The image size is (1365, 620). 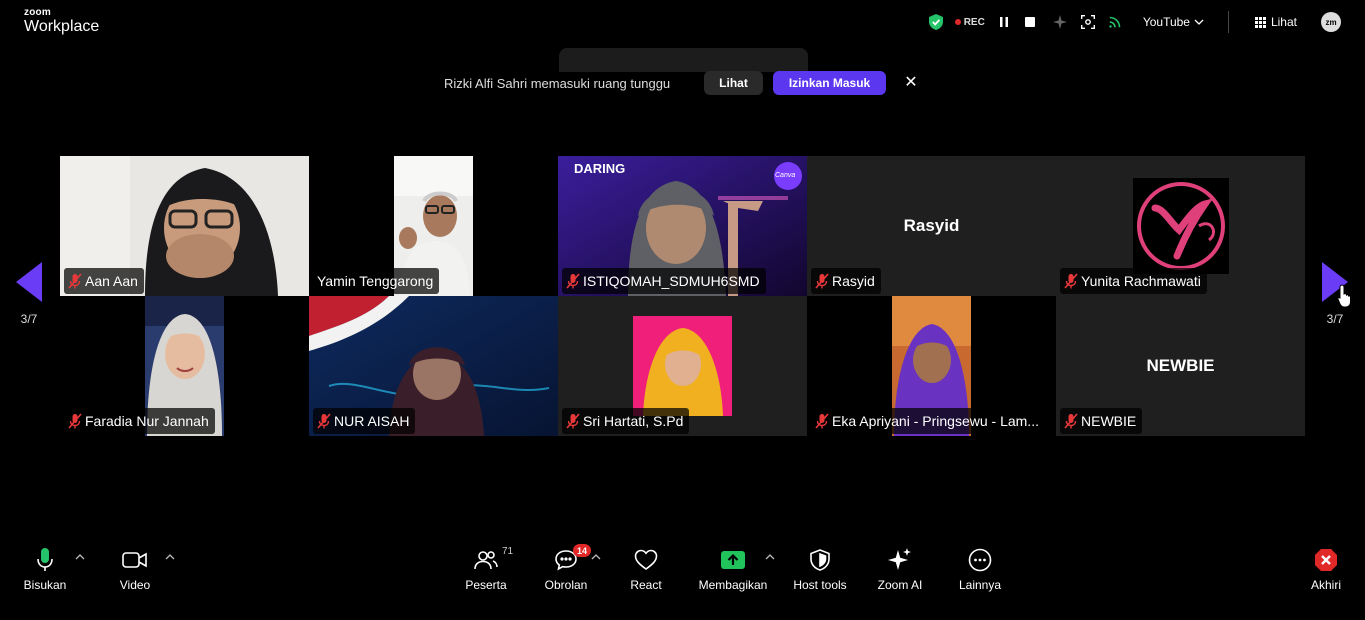 What do you see at coordinates (29, 282) in the screenshot?
I see `arrow-left-icon` at bounding box center [29, 282].